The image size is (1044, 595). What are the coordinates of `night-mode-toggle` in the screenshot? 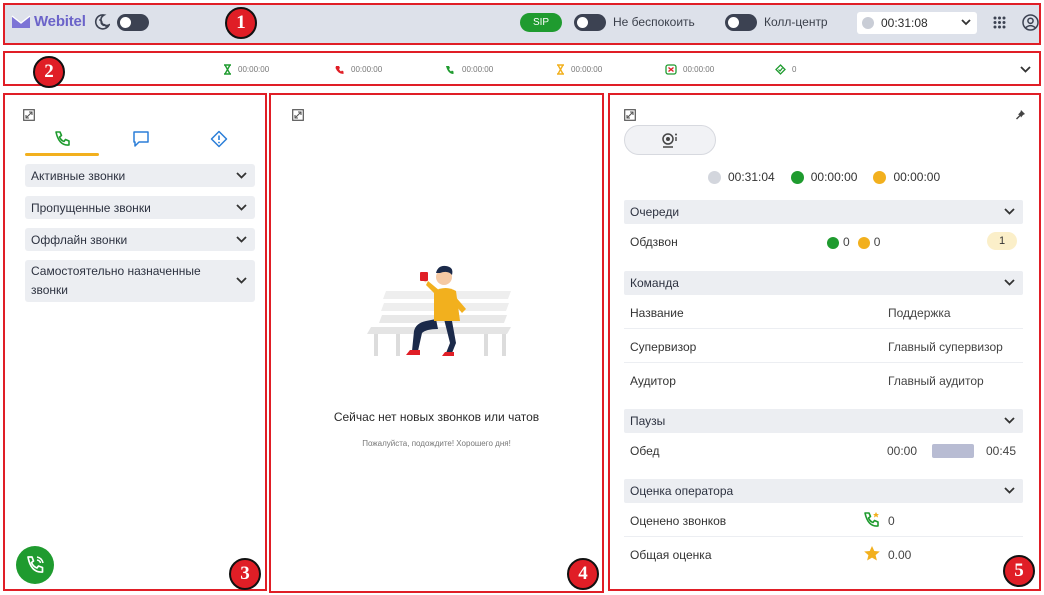 It's located at (133, 22).